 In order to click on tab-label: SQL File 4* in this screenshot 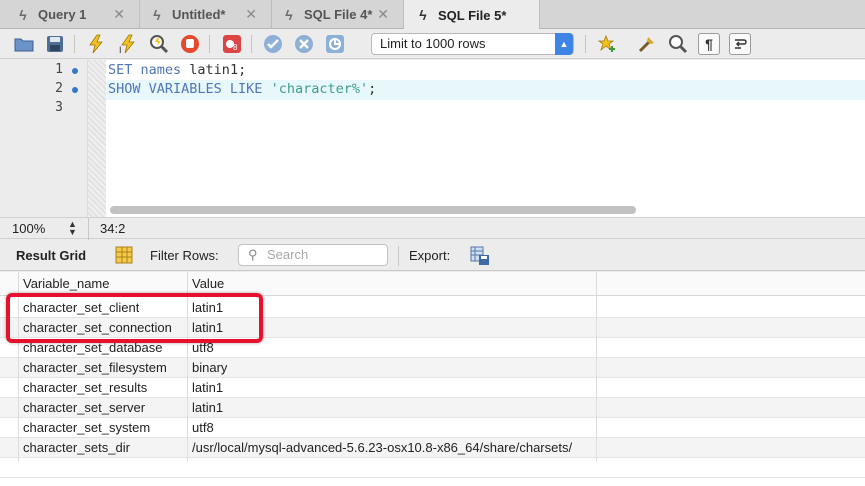, I will do `click(338, 14)`.